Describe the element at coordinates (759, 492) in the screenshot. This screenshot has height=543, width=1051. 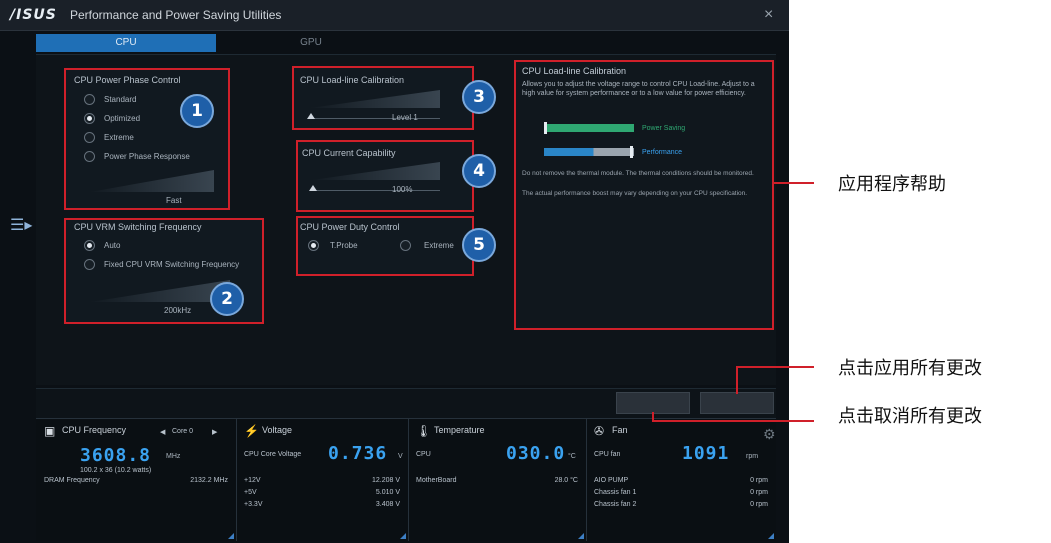
I see `chassis-fan-1-value: 0 rpm` at that location.